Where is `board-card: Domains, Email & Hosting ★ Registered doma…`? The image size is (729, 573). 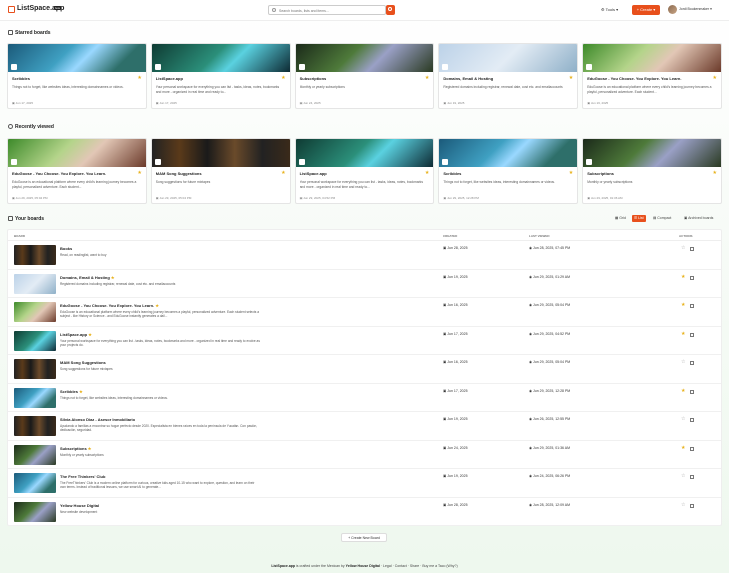
board-card: Domains, Email & Hosting ★ Registered doma… is located at coordinates (508, 76).